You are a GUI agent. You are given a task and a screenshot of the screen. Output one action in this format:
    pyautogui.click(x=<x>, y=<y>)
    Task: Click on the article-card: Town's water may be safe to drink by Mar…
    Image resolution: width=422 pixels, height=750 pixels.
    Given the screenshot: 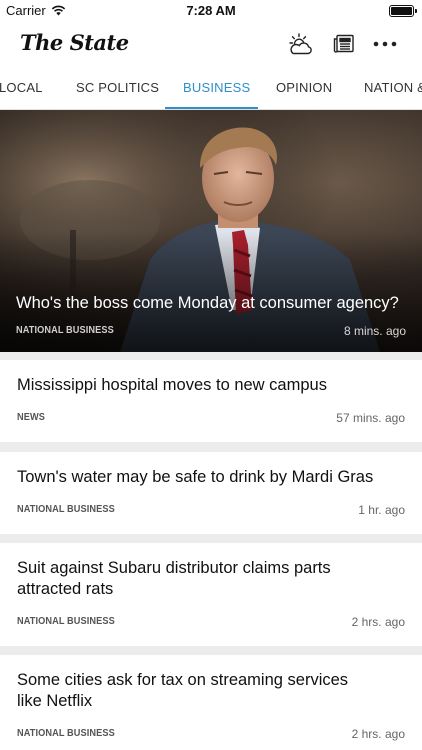 What is the action you would take?
    pyautogui.click(x=211, y=493)
    